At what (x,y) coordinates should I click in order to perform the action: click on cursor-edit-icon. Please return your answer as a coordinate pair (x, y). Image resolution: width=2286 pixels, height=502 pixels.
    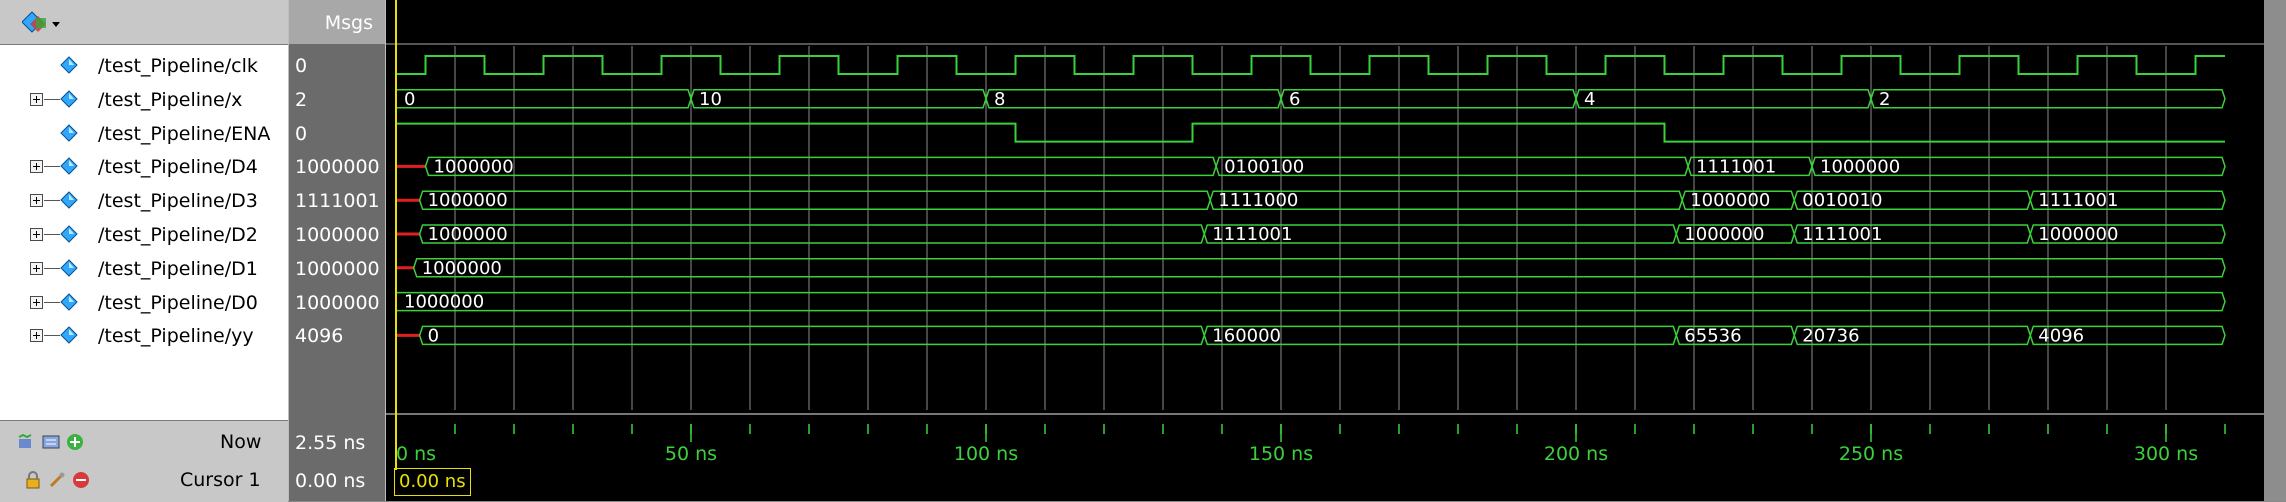
    Looking at the image, I should click on (57, 480).